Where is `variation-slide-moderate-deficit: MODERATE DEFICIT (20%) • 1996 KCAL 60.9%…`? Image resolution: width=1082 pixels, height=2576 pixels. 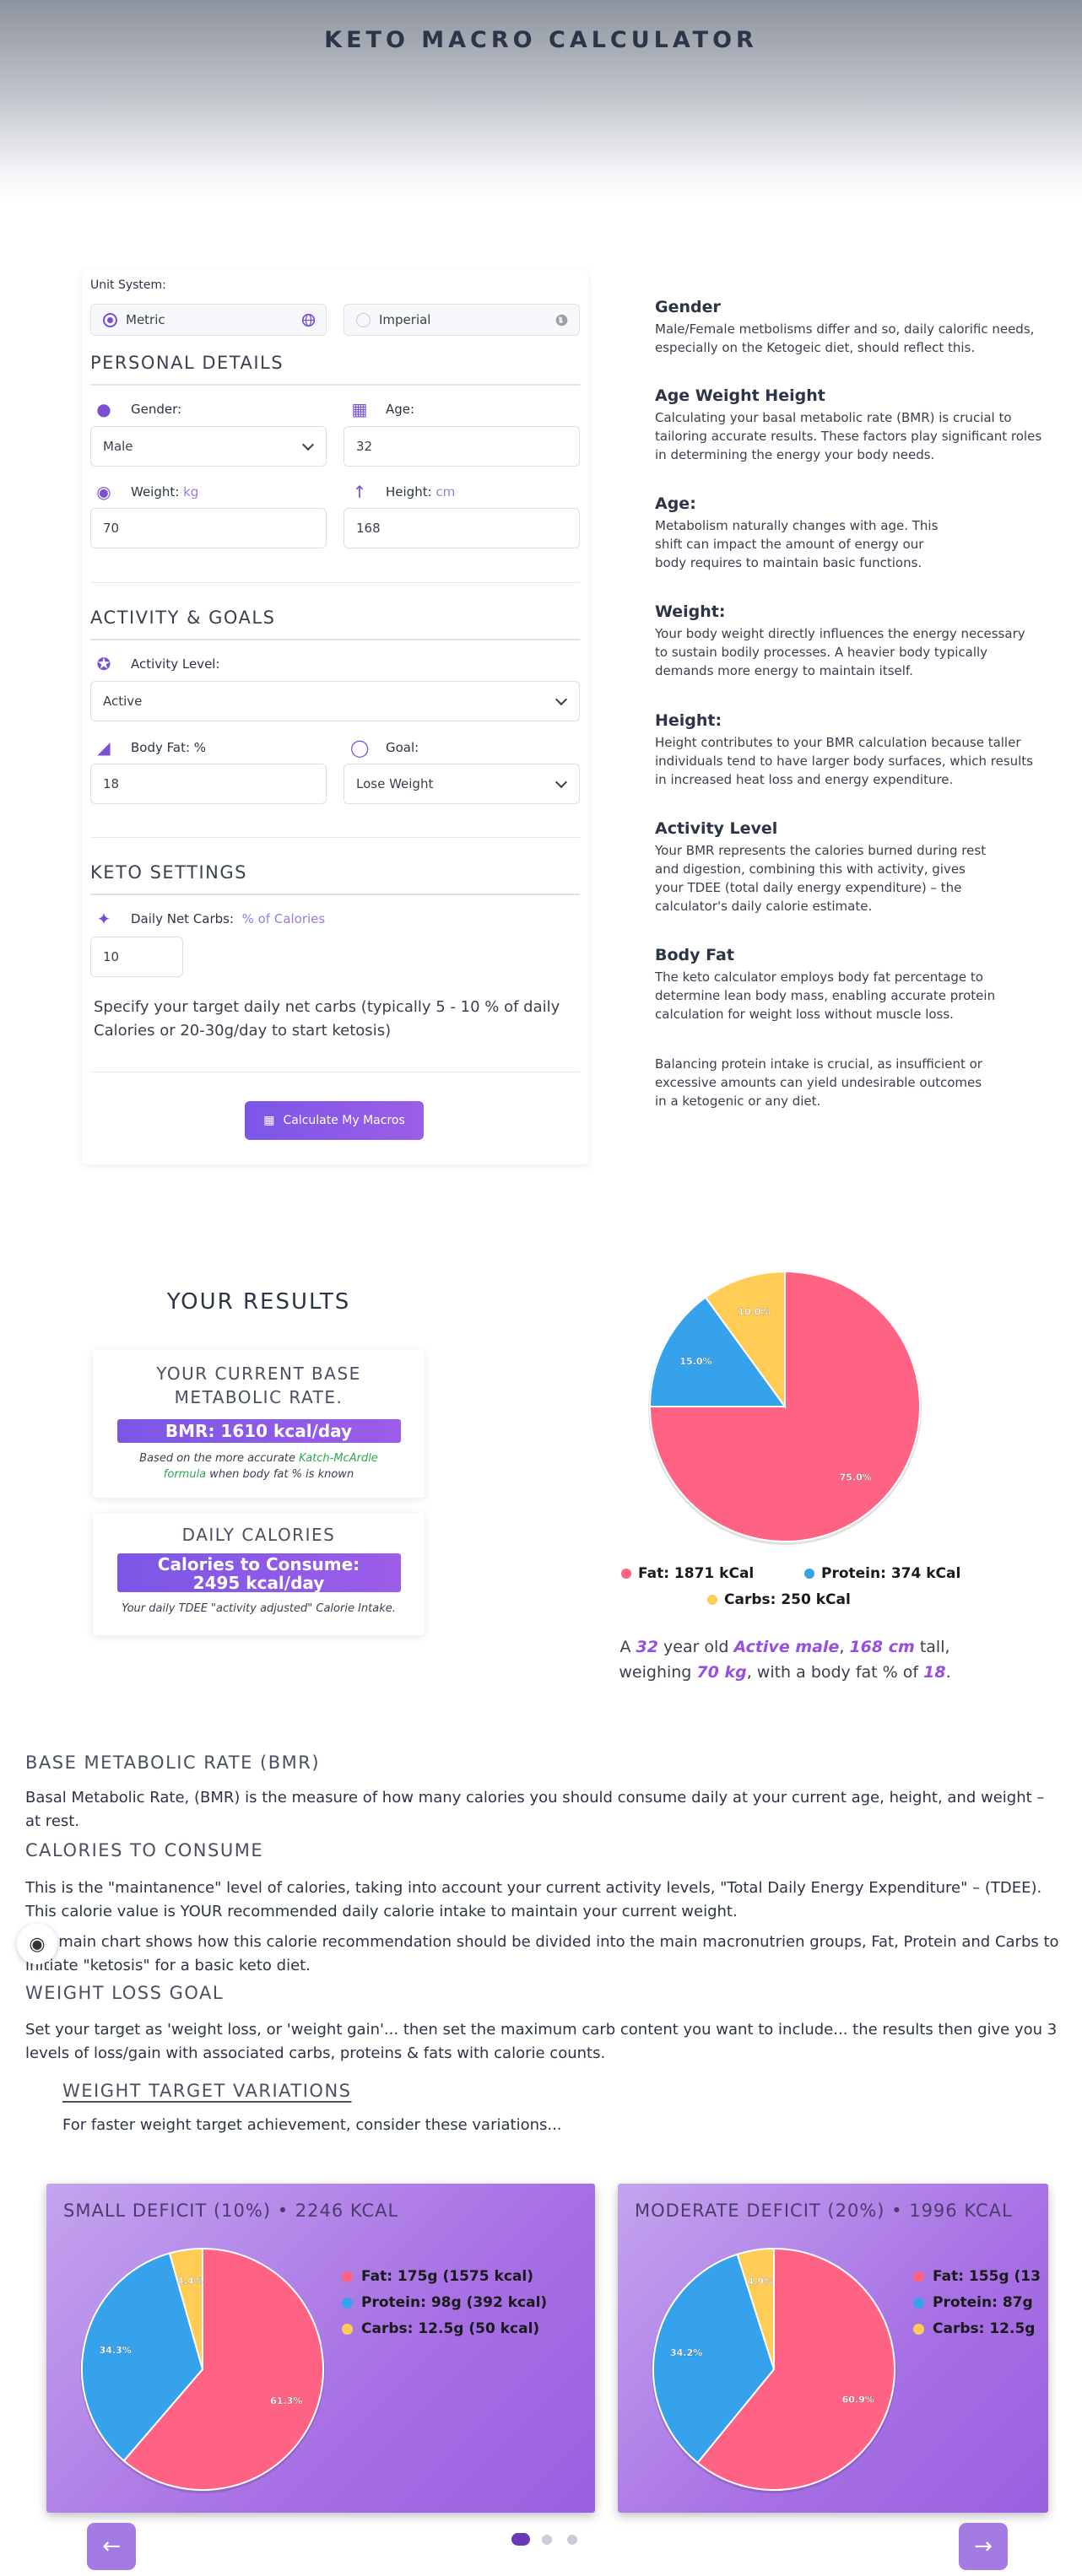
variation-slide-moderate-deficit: MODERATE DEFICIT (20%) • 1996 KCAL 60.9%… is located at coordinates (833, 2348).